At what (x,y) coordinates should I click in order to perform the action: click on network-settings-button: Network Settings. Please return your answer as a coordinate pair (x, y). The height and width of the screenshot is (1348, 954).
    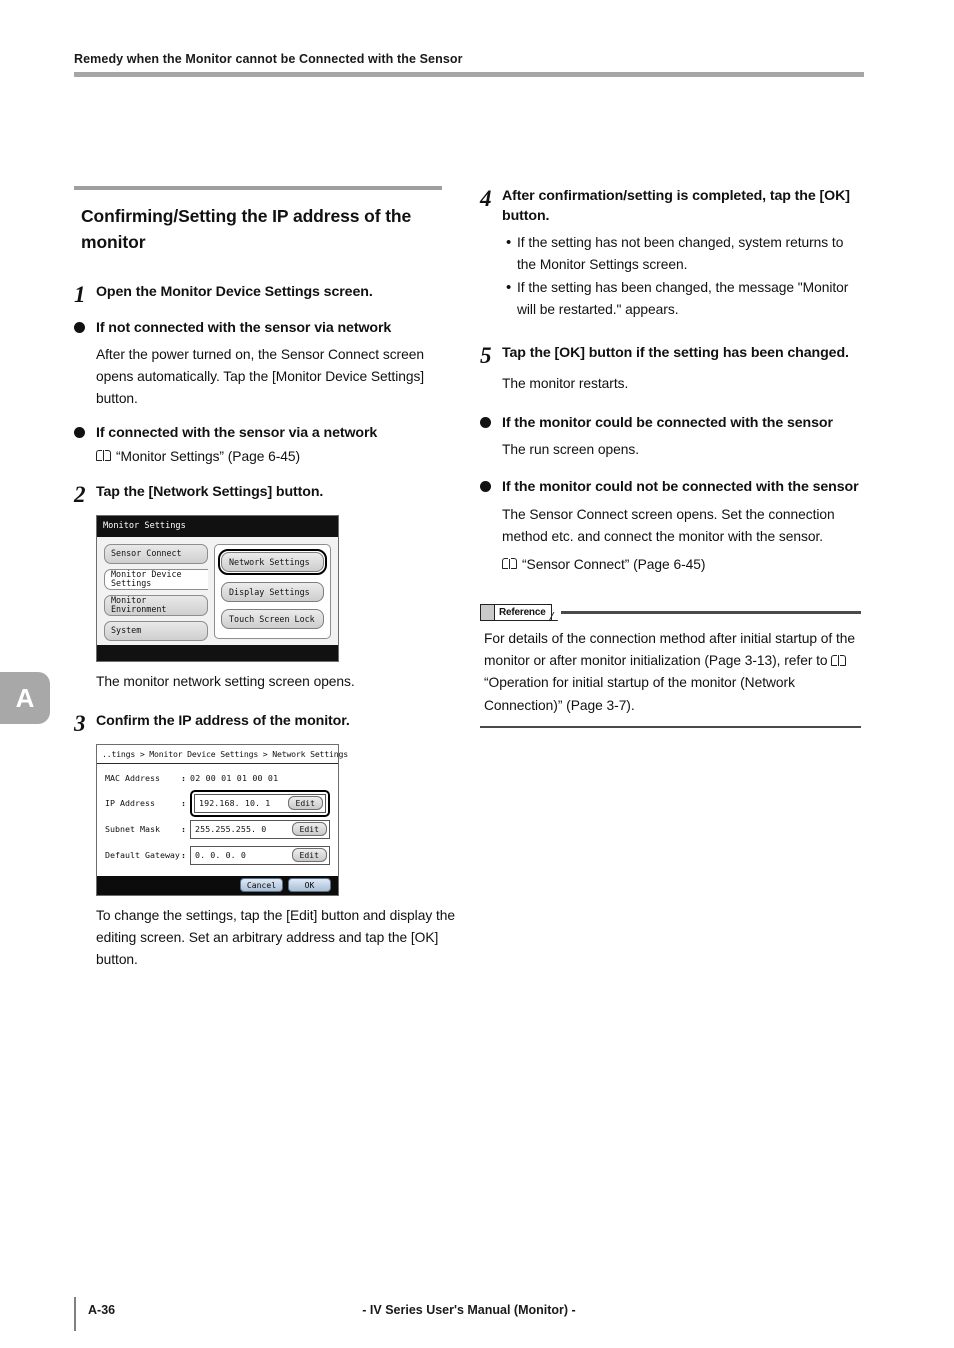
    Looking at the image, I should click on (272, 562).